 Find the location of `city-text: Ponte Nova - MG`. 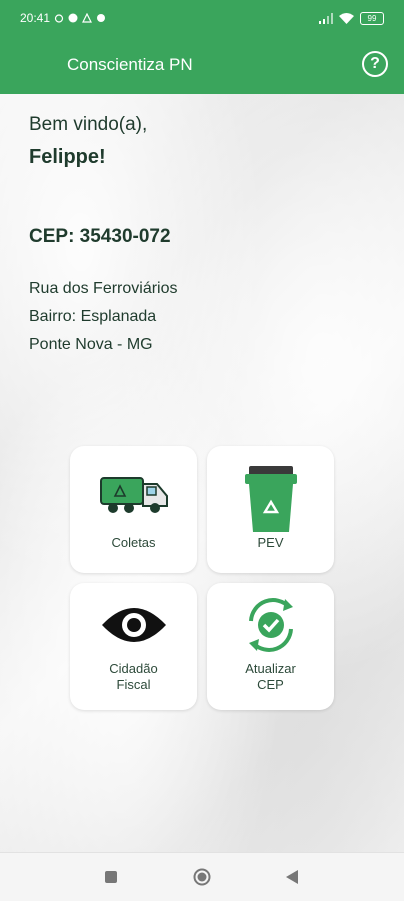

city-text: Ponte Nova - MG is located at coordinates (91, 344).